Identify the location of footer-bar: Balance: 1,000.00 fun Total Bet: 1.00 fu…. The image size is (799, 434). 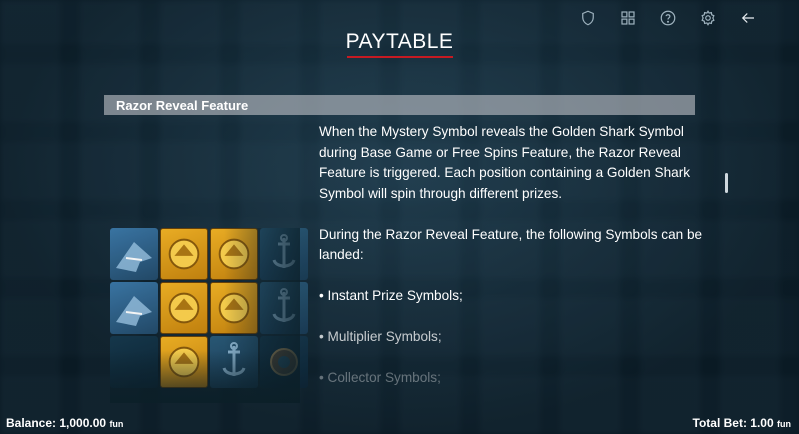
(399, 423).